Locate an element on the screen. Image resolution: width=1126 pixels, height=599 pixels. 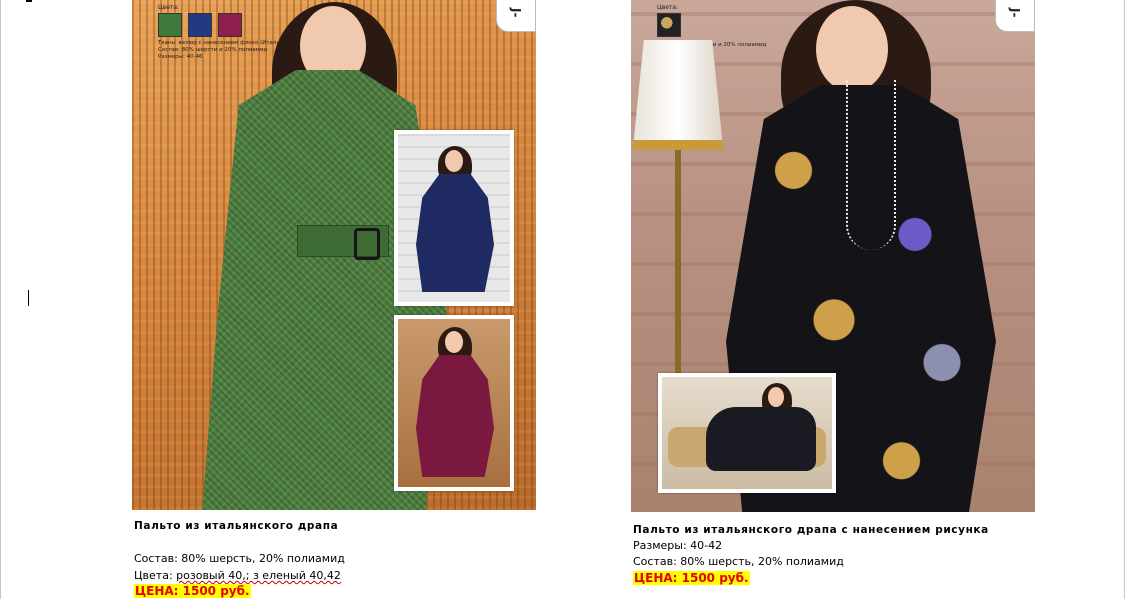
photo-spec-line: Размеры: 40-46 is located at coordinates (180, 57).